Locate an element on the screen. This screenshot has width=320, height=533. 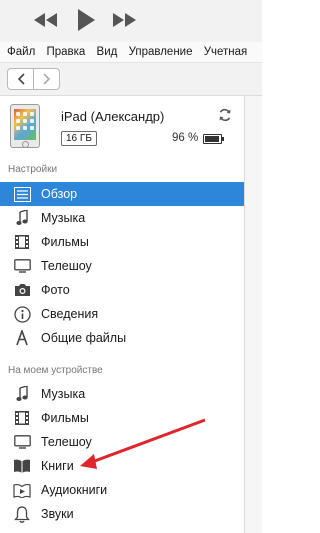
menu-view: Вид is located at coordinates (107, 52).